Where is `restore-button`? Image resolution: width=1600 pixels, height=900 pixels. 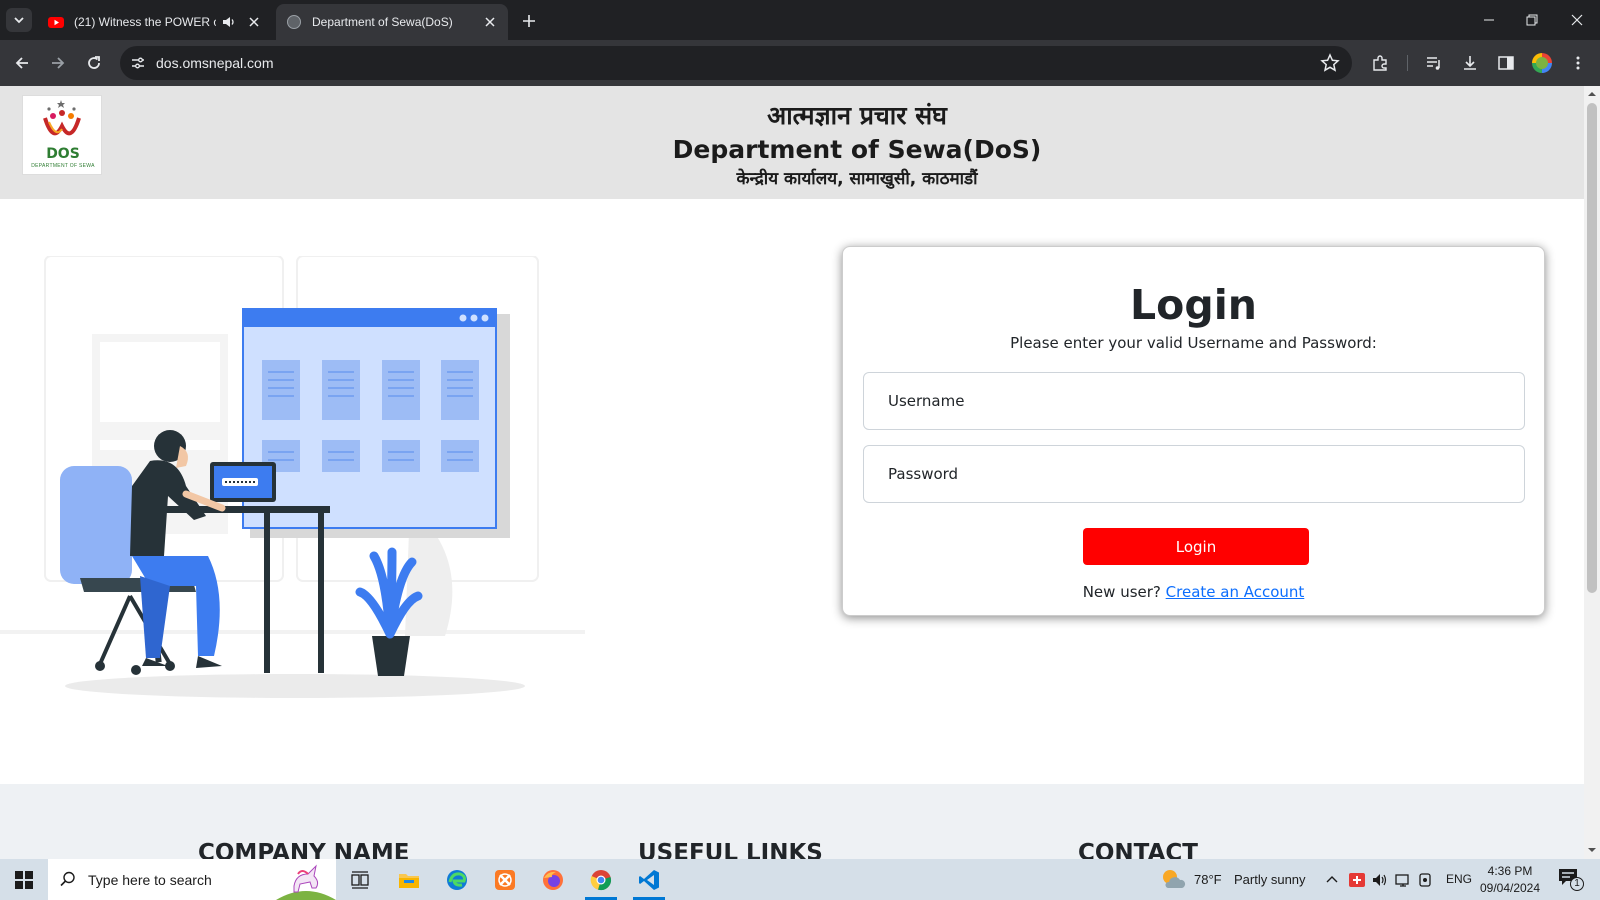
restore-button is located at coordinates (1532, 20).